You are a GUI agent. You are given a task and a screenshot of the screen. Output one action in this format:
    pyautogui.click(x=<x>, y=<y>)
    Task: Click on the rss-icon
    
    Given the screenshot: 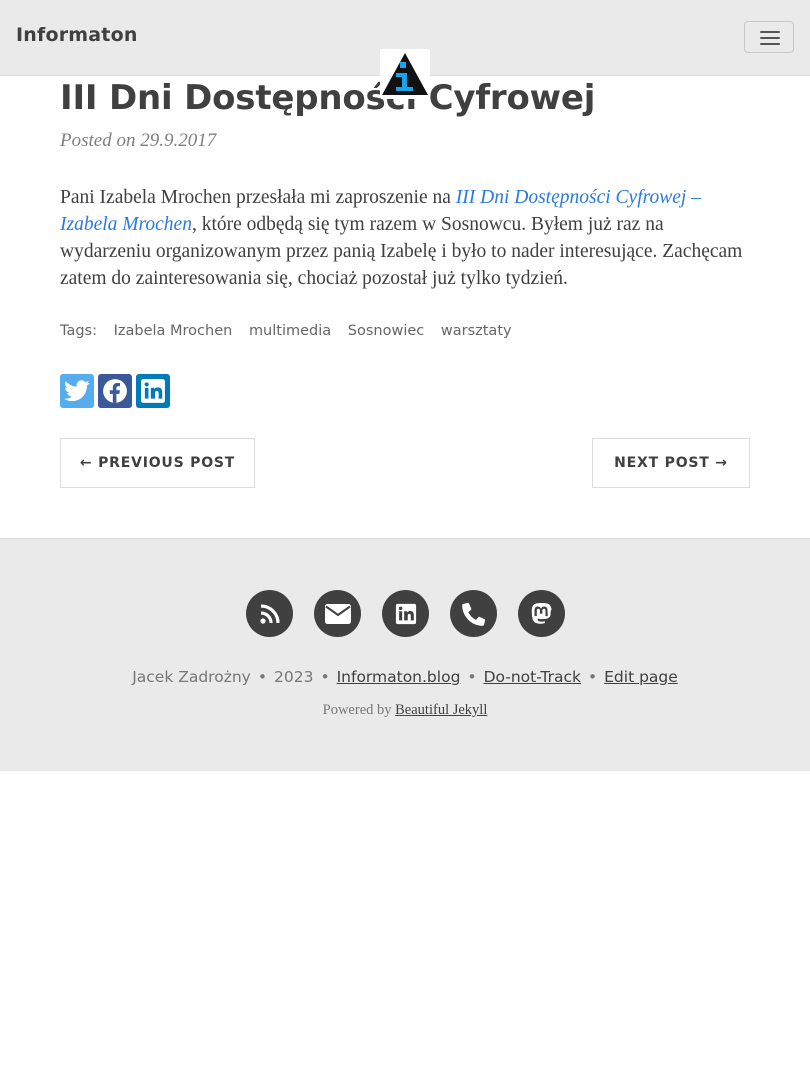 What is the action you would take?
    pyautogui.click(x=269, y=613)
    